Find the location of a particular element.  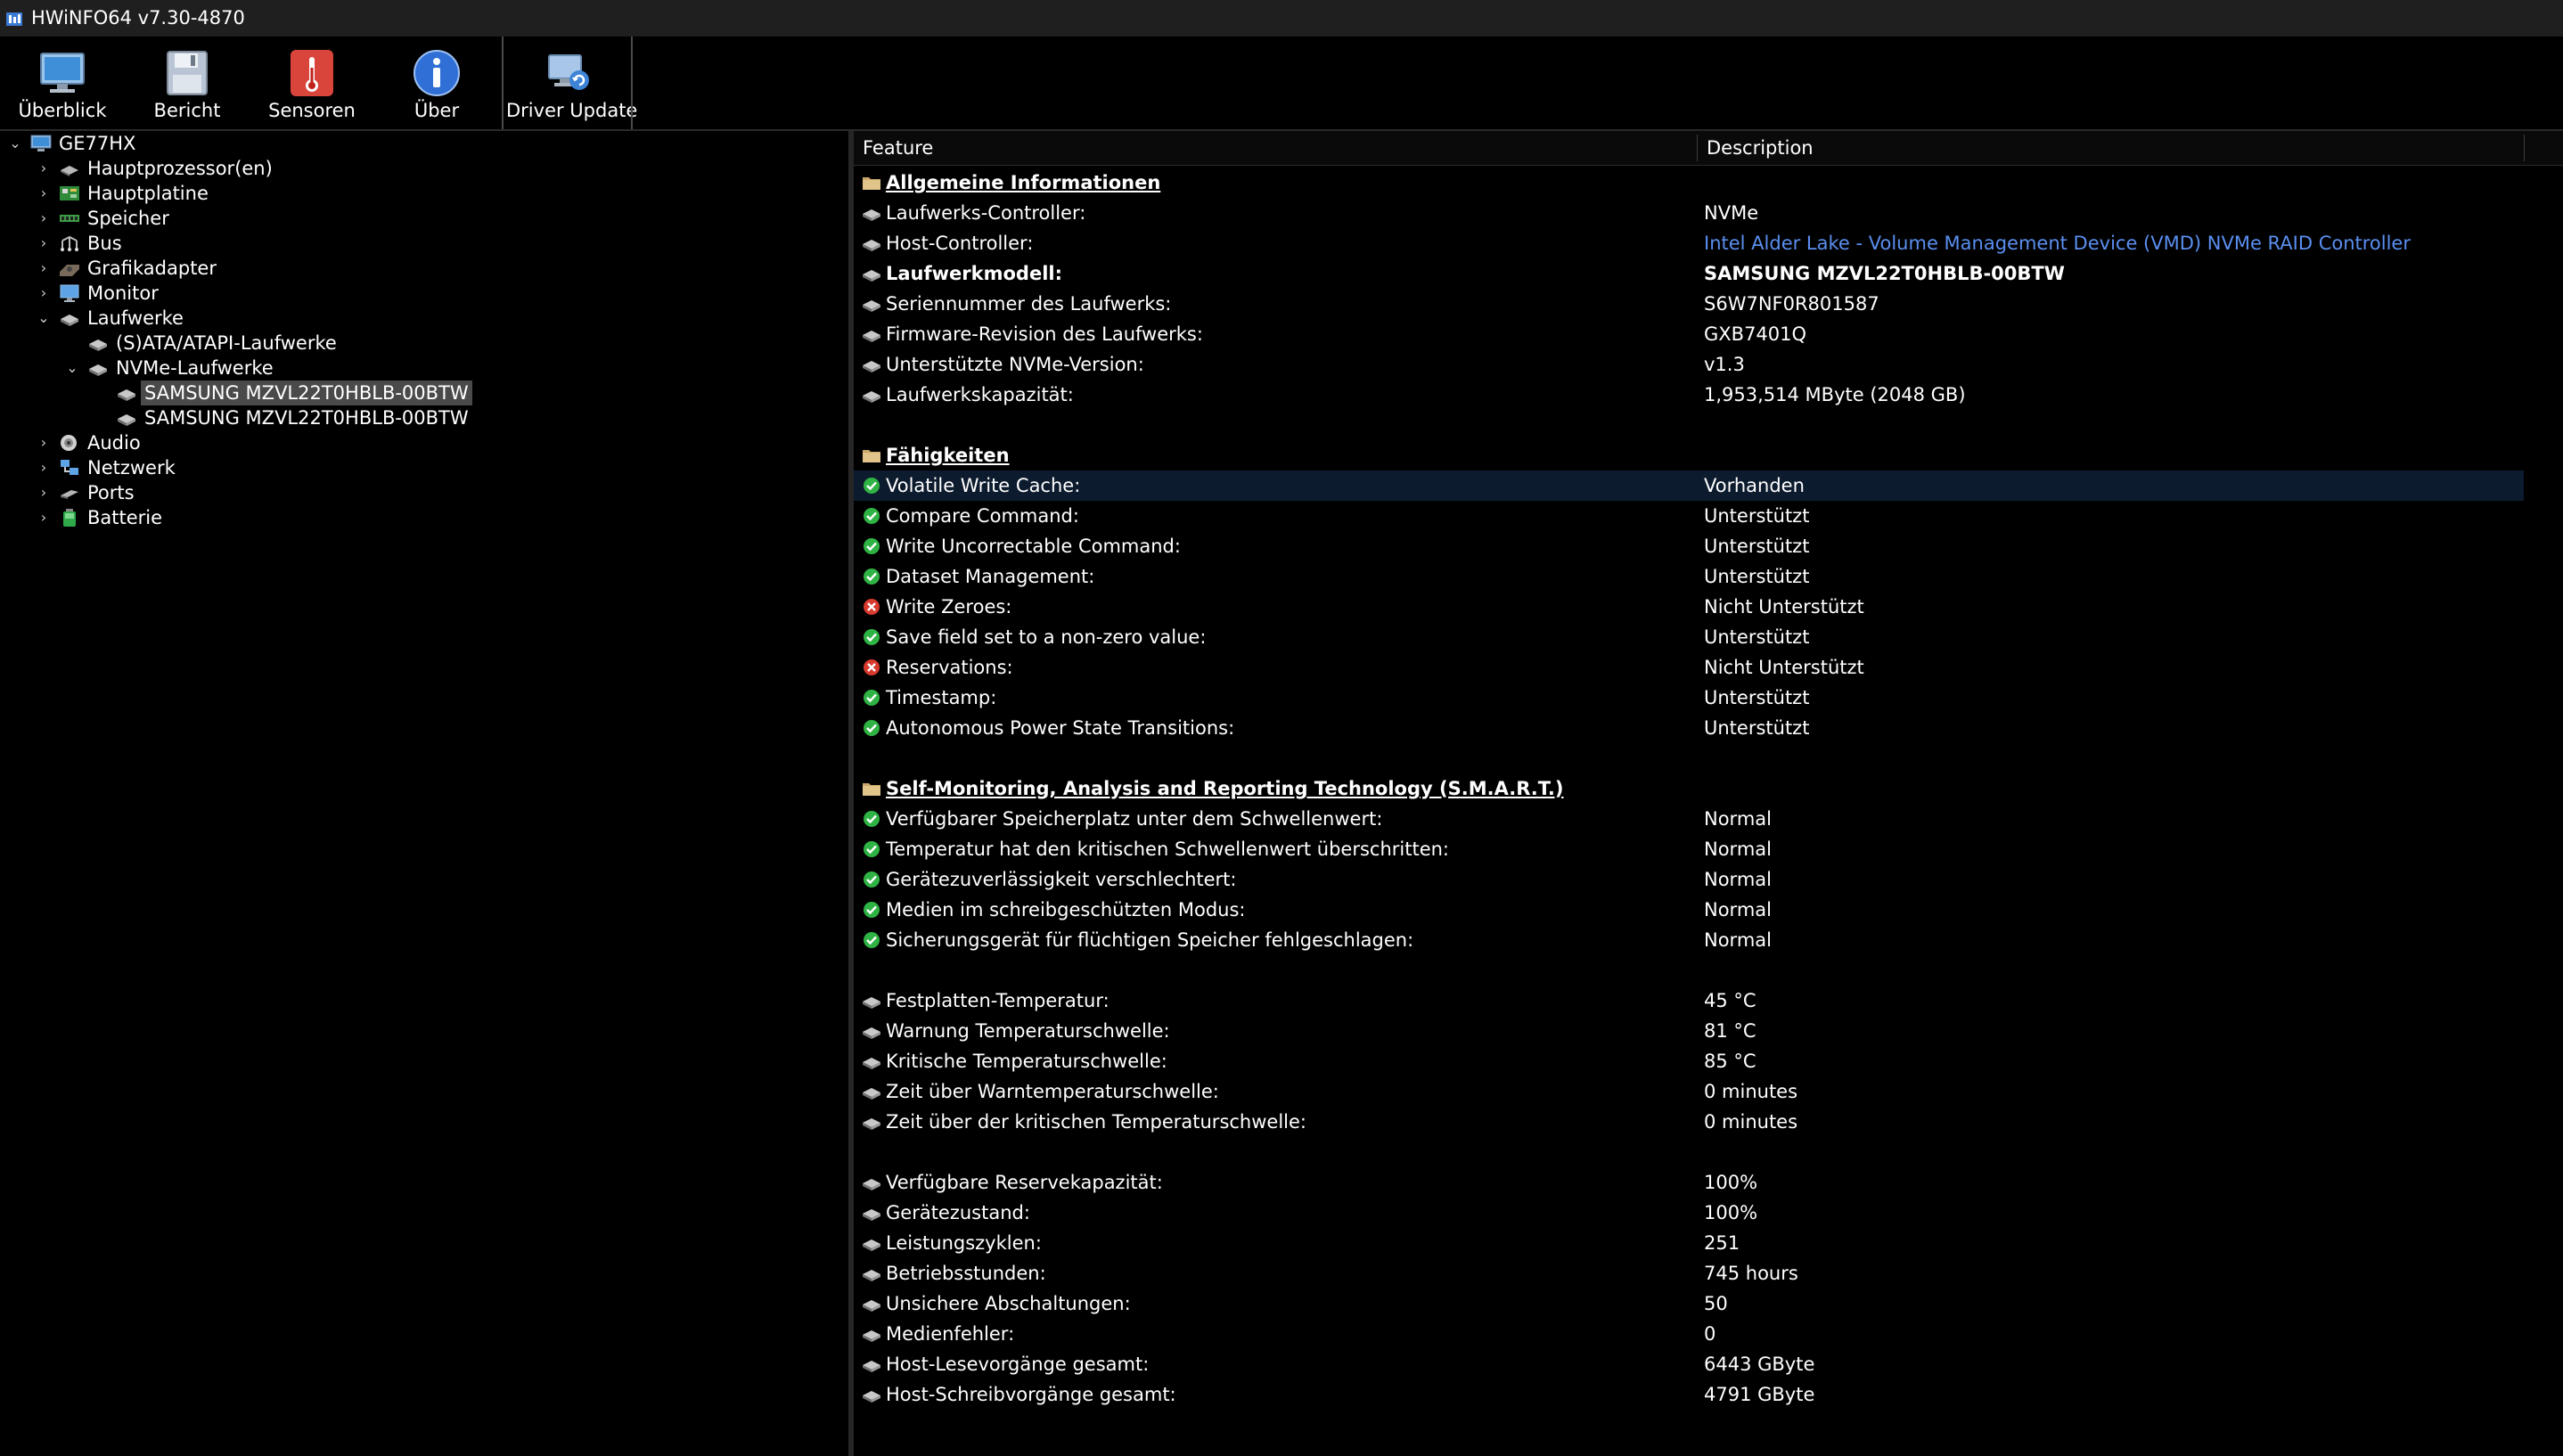

column-divider is located at coordinates (2524, 148).